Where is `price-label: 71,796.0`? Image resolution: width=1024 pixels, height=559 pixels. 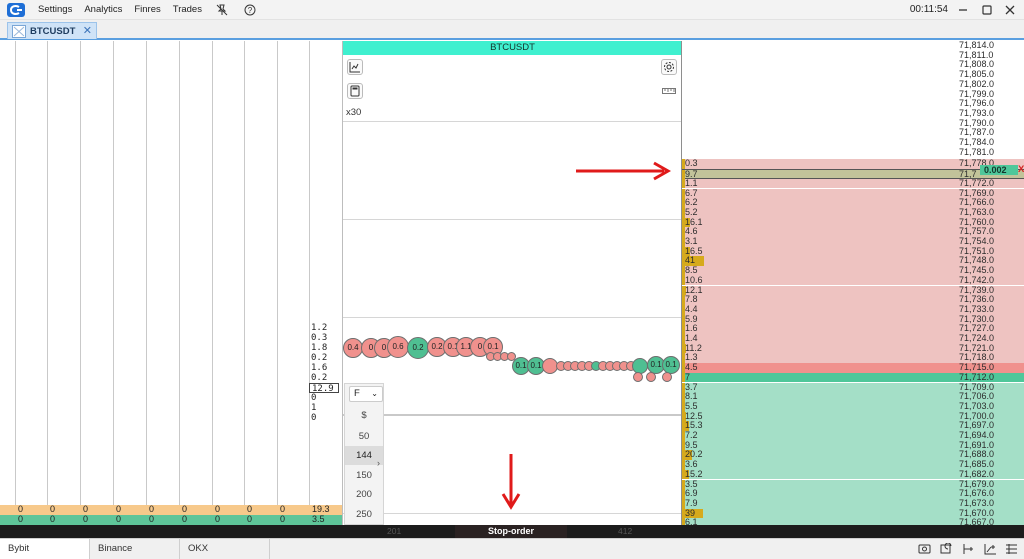 price-label: 71,796.0 is located at coordinates (977, 103).